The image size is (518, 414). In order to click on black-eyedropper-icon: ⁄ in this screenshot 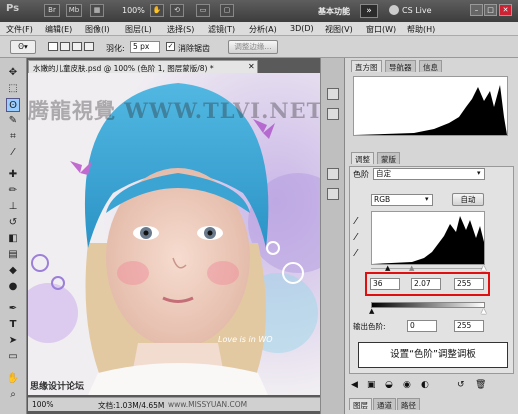, I will do `click(356, 221)`.